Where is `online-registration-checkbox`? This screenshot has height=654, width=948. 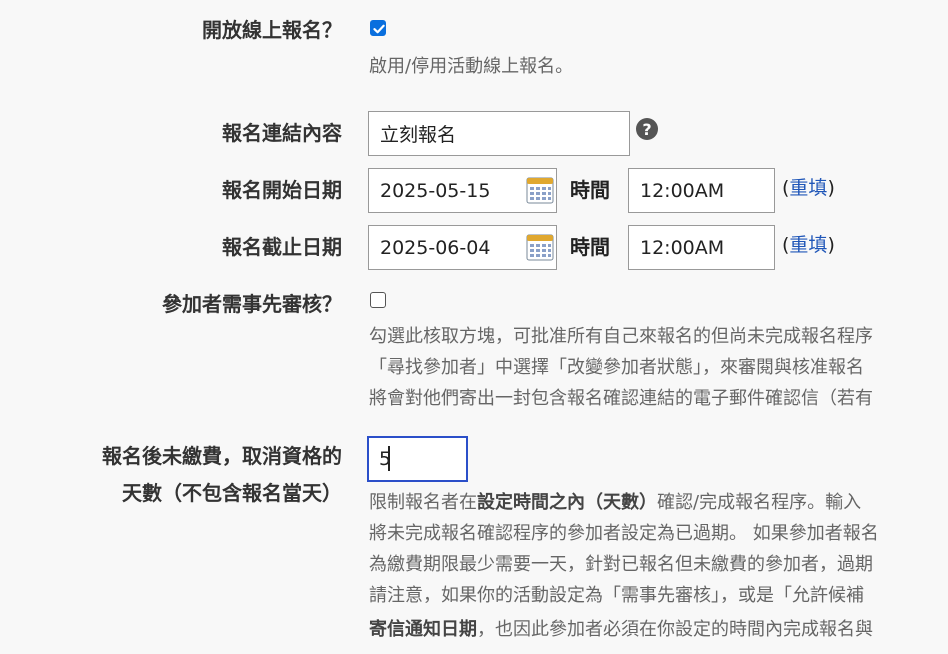
online-registration-checkbox is located at coordinates (378, 28).